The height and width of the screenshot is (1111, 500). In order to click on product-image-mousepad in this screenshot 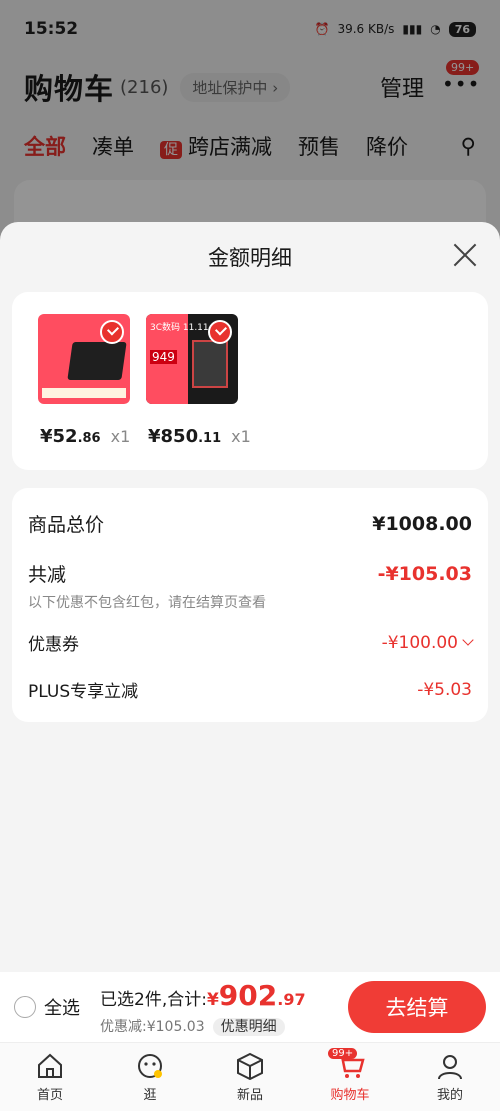, I will do `click(84, 359)`.